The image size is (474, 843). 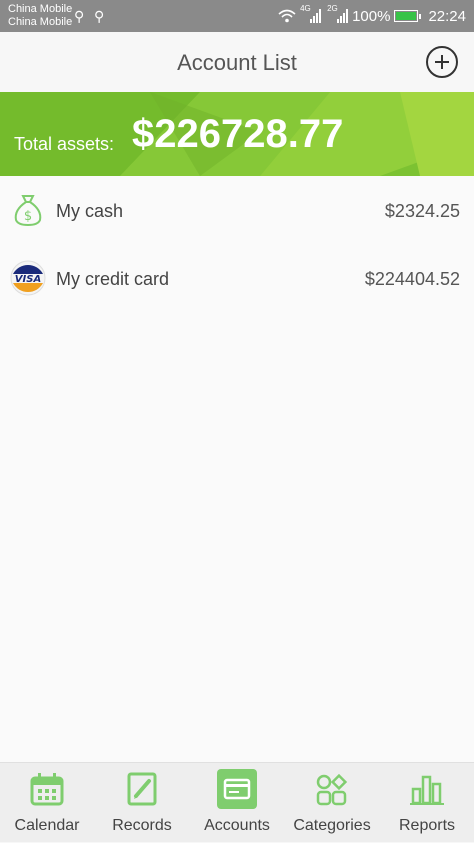 I want to click on carrier-1: China Mobile, so click(x=40, y=9).